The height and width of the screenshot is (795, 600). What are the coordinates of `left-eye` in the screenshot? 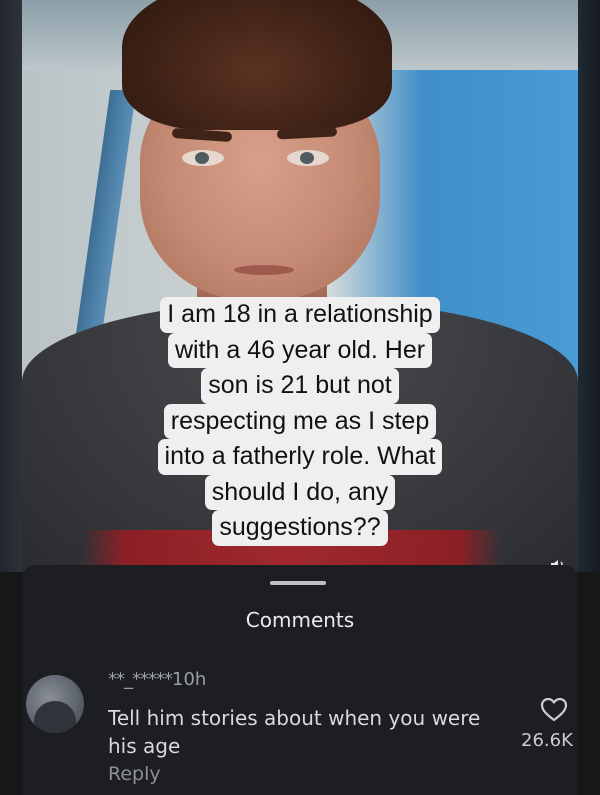 It's located at (203, 158).